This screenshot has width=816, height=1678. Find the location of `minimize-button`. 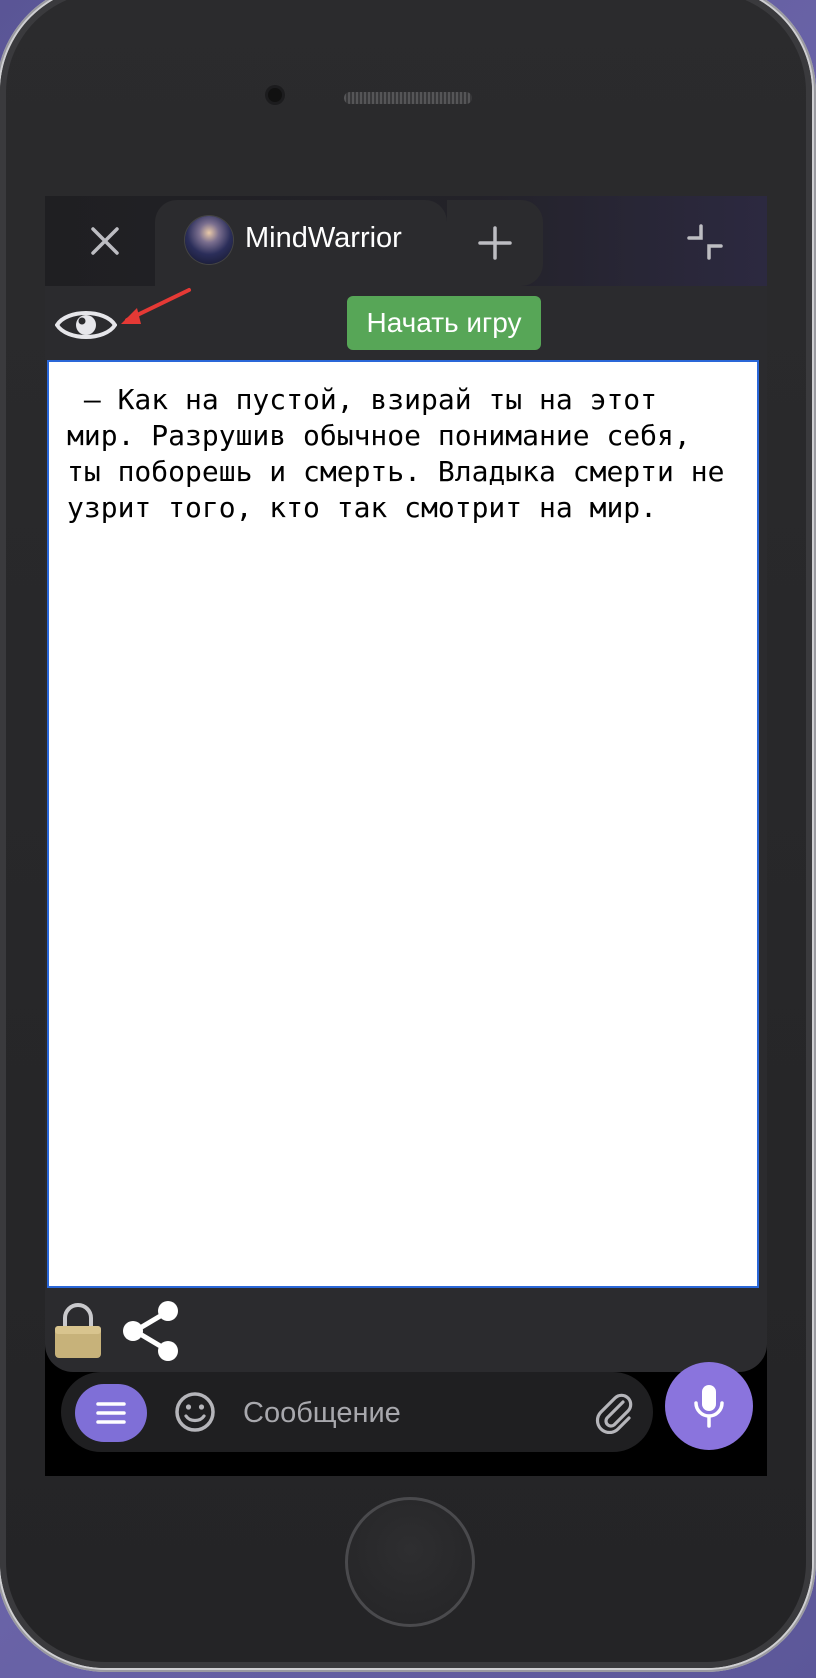

minimize-button is located at coordinates (705, 242).